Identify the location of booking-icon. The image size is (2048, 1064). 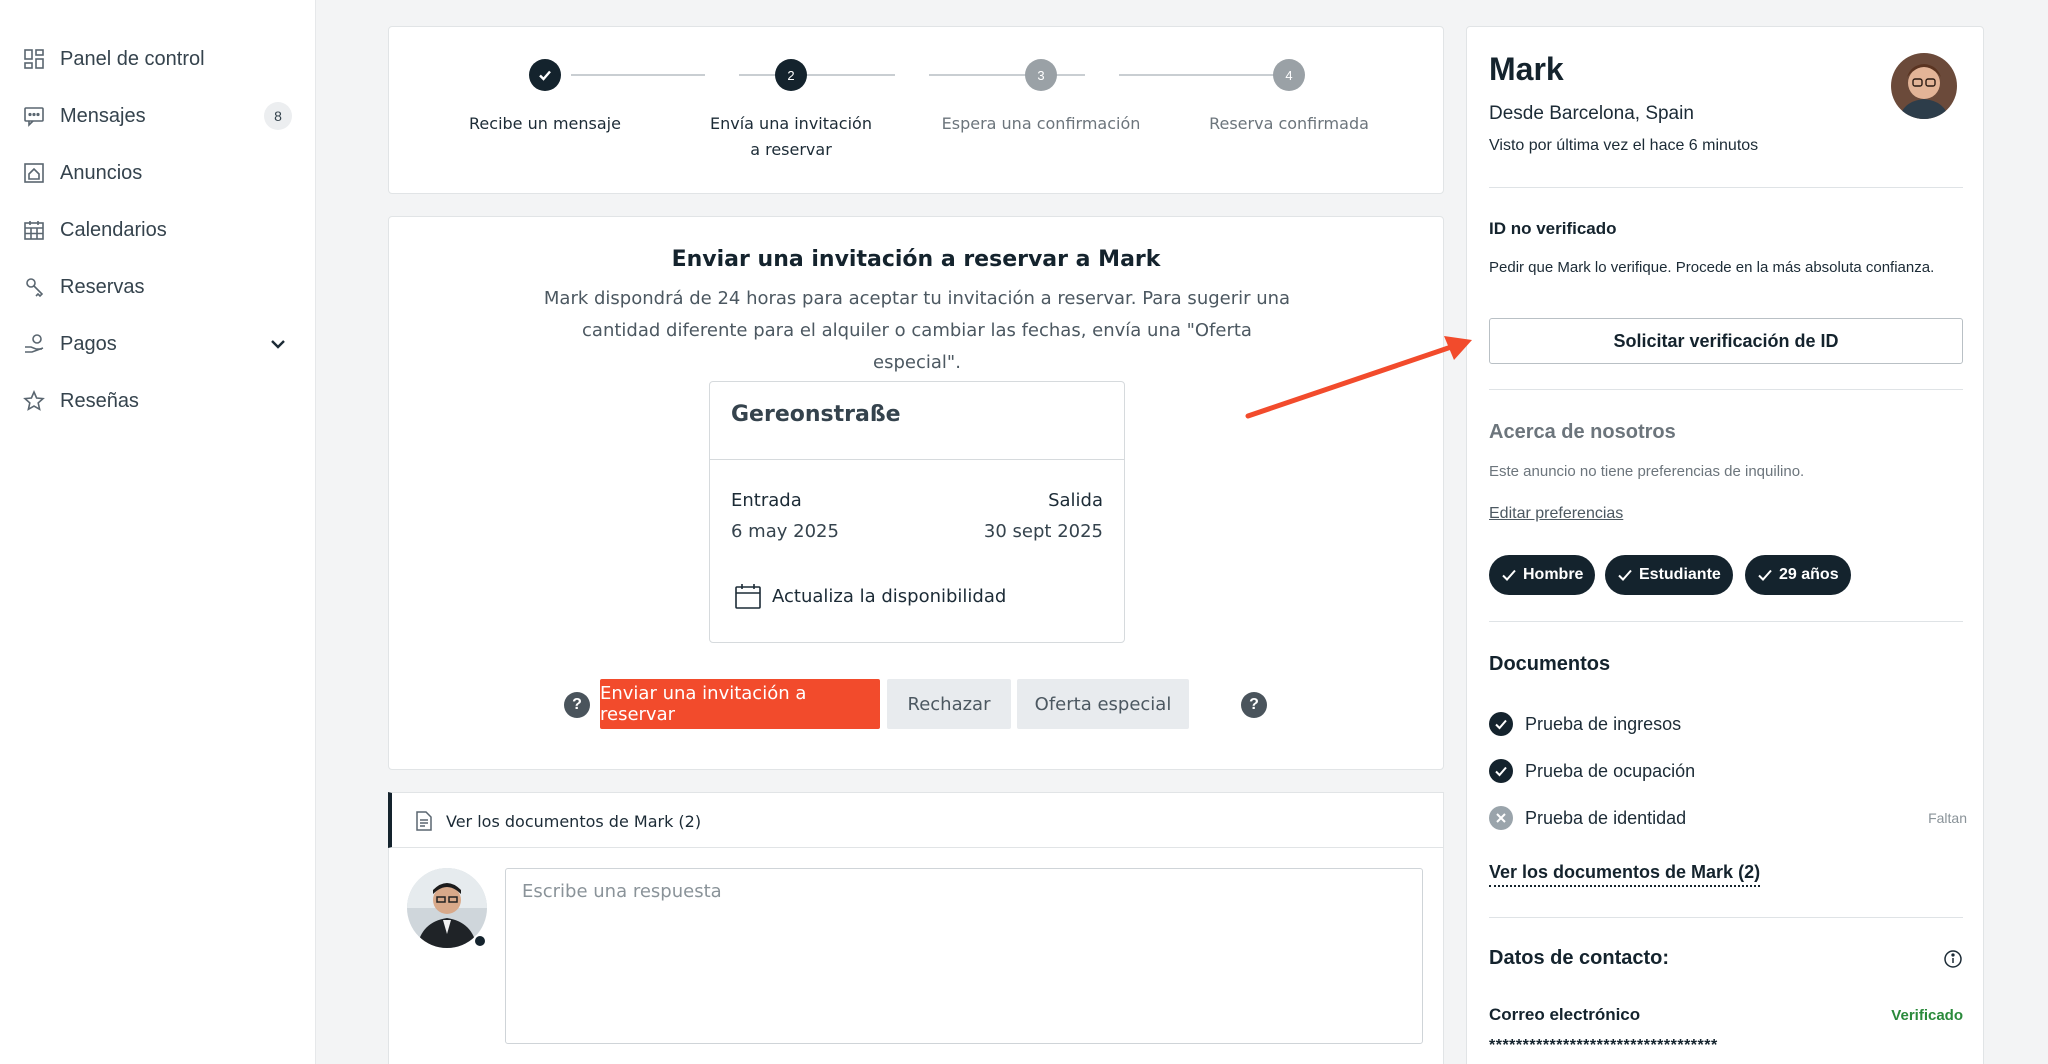
(34, 287).